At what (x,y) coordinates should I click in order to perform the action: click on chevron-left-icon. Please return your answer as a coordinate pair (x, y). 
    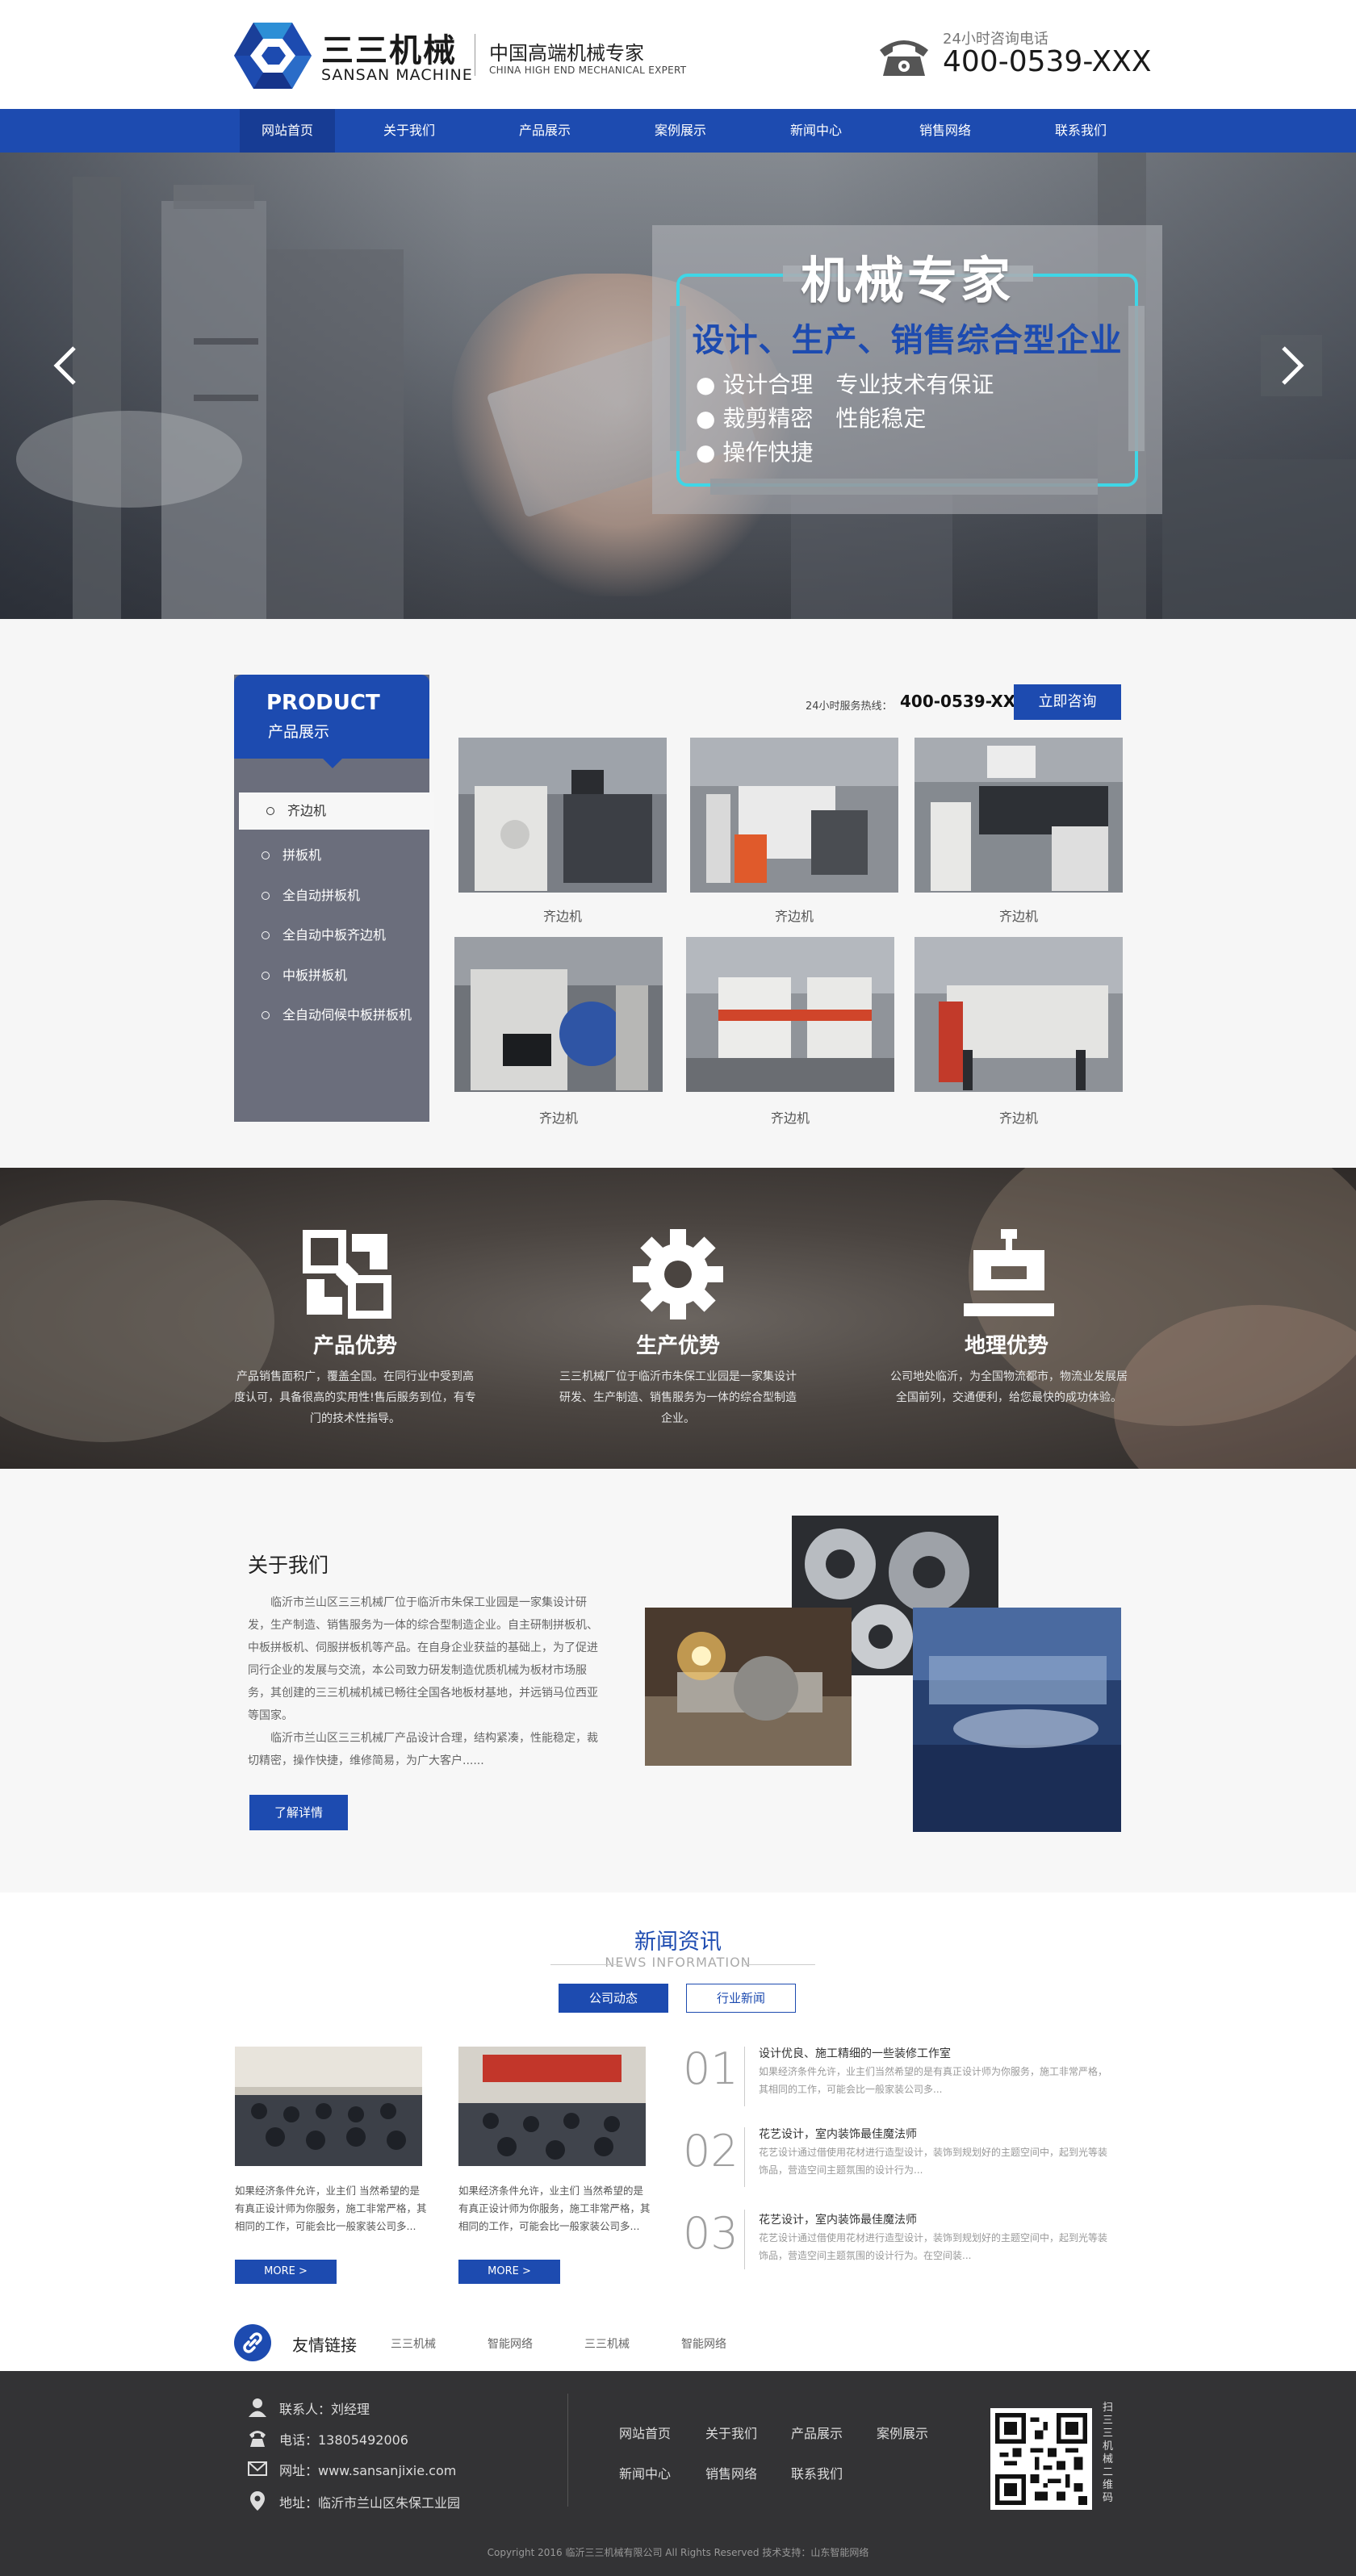
    Looking at the image, I should click on (64, 365).